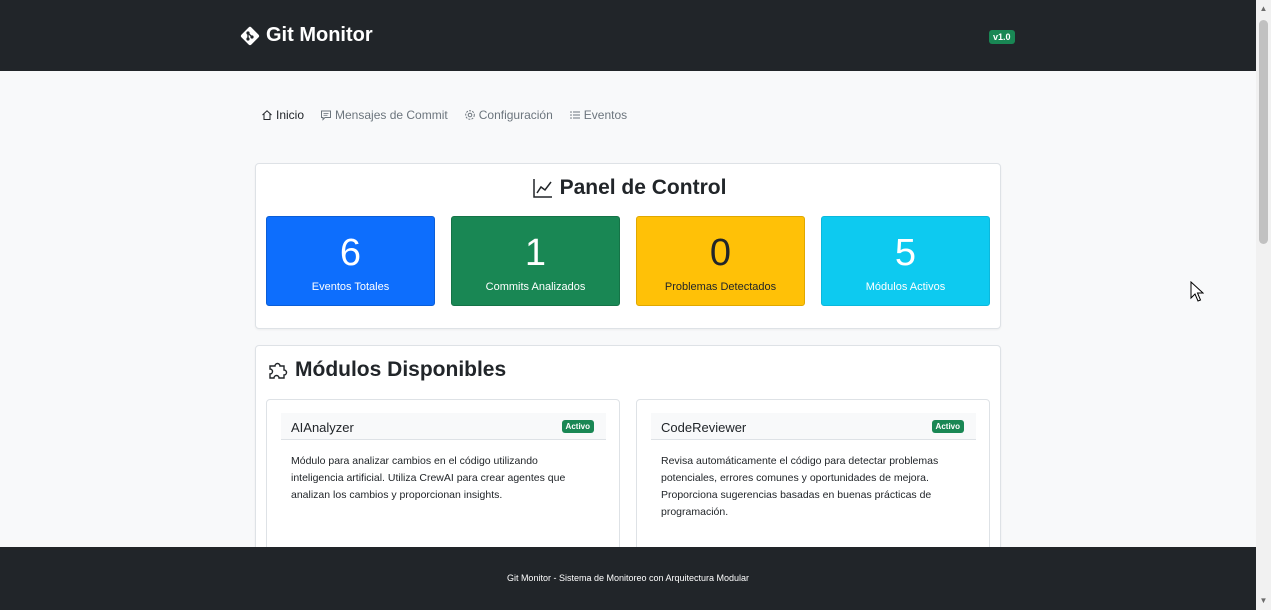 This screenshot has width=1271, height=610. What do you see at coordinates (443, 426) in the screenshot?
I see `module-header: AIAnalyzer Activo` at bounding box center [443, 426].